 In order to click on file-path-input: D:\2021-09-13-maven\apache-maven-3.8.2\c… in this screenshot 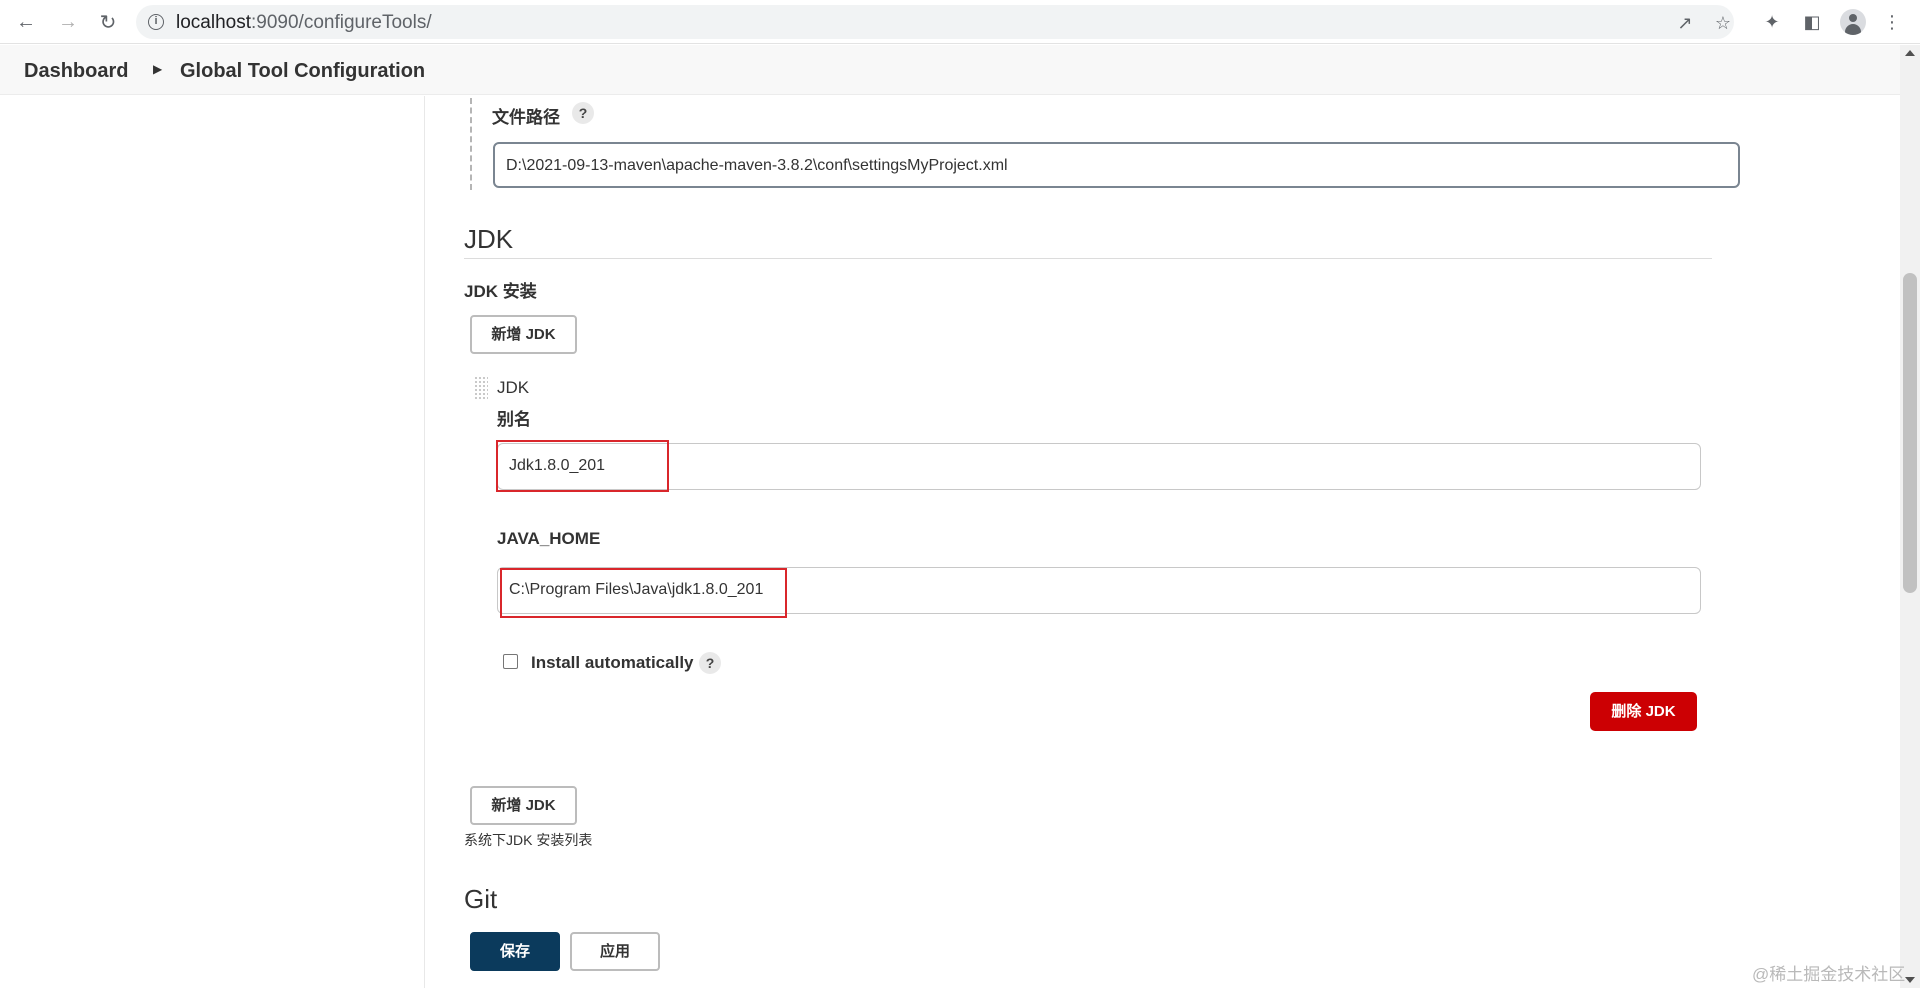, I will do `click(1116, 165)`.